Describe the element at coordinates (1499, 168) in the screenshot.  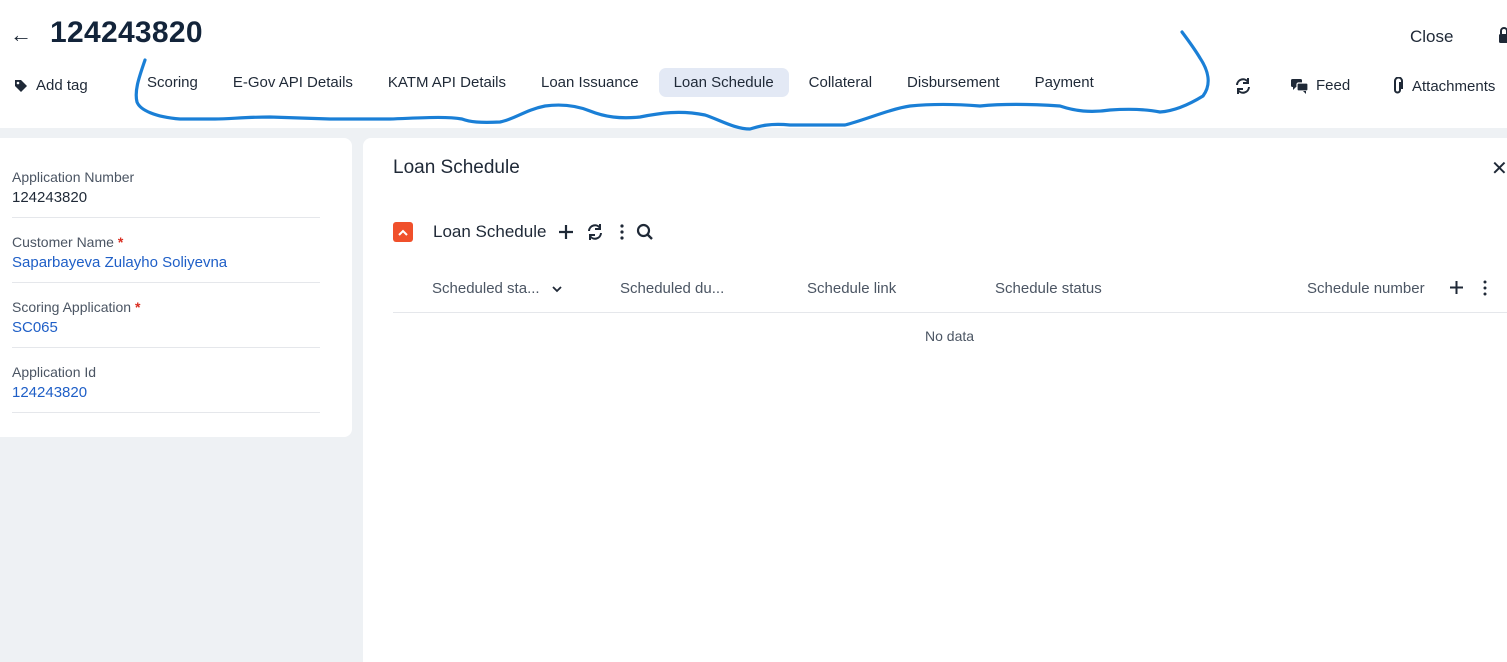
I see `close-icon: ✕` at that location.